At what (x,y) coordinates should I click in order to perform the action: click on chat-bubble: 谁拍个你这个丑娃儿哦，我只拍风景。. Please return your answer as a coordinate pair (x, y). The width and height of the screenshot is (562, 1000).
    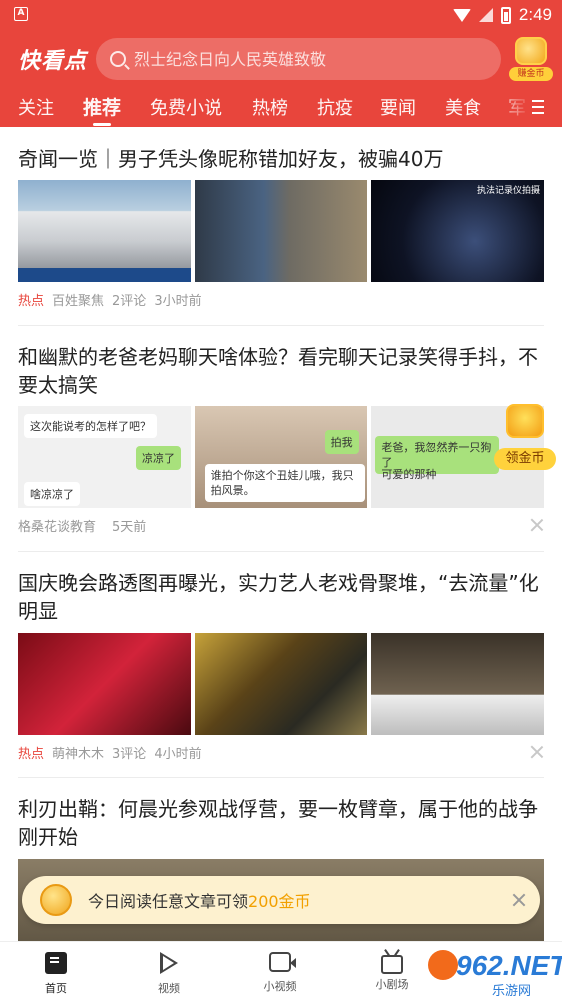
    Looking at the image, I should click on (284, 483).